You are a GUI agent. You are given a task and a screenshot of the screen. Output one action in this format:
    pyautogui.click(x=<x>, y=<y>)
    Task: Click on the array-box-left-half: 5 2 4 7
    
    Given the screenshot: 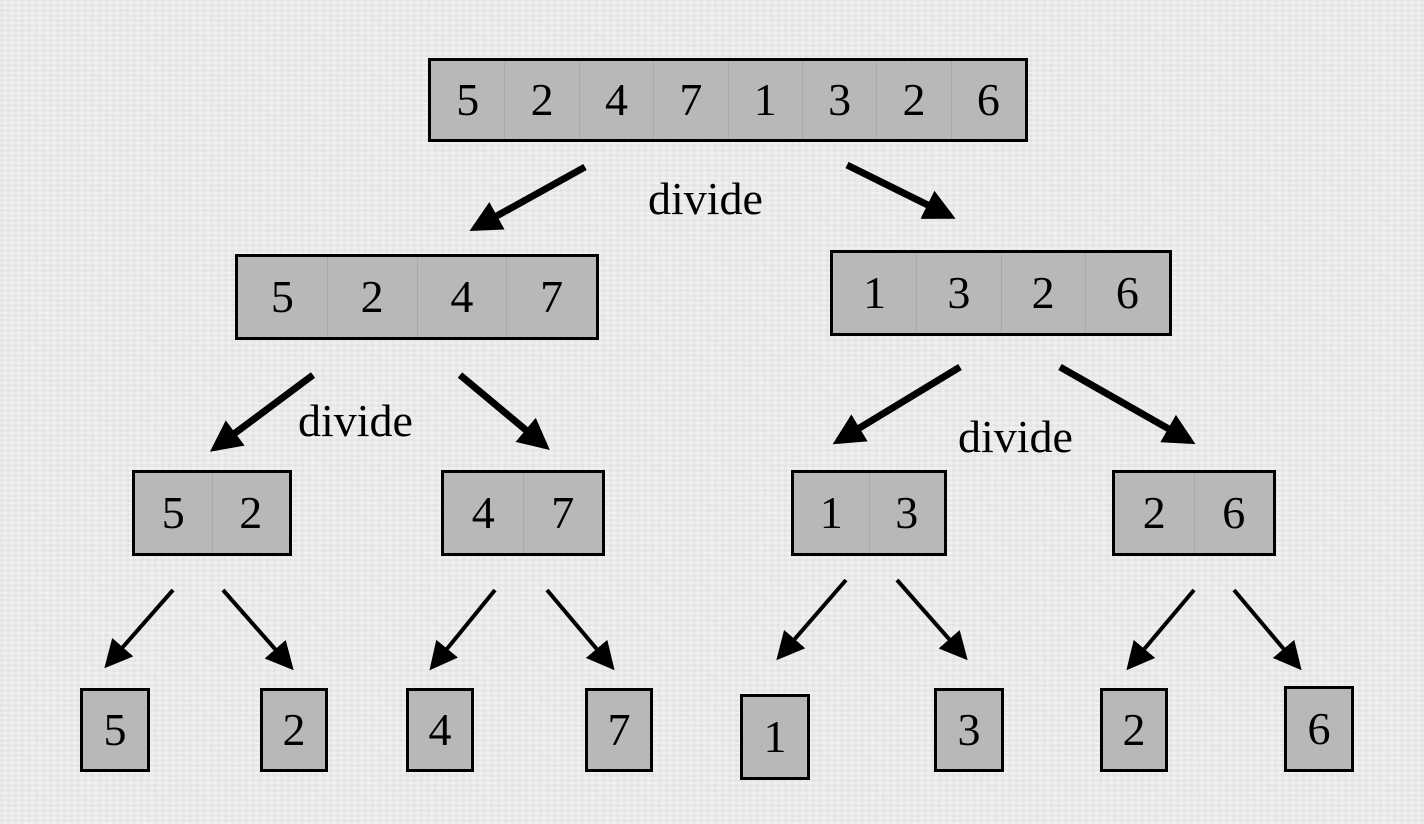 What is the action you would take?
    pyautogui.click(x=417, y=297)
    